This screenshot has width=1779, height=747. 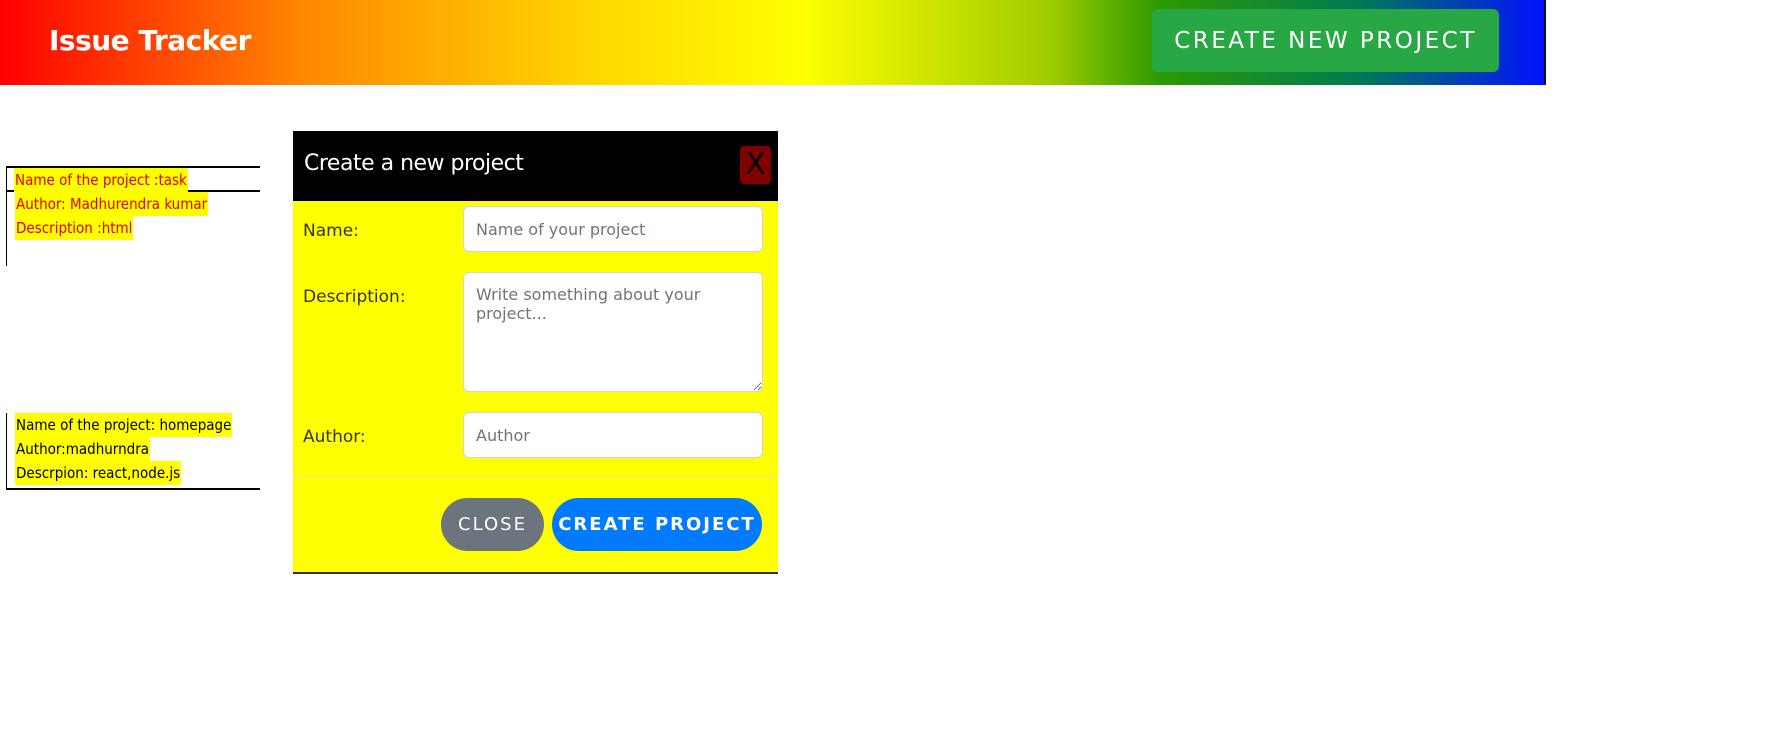 What do you see at coordinates (101, 180) in the screenshot?
I see `project-name-label: Name of the project :task` at bounding box center [101, 180].